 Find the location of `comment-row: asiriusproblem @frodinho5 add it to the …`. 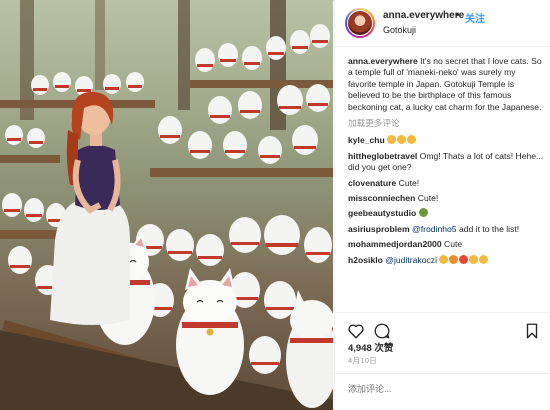

comment-row: asiriusproblem @frodinho5 add it to the … is located at coordinates (446, 229).